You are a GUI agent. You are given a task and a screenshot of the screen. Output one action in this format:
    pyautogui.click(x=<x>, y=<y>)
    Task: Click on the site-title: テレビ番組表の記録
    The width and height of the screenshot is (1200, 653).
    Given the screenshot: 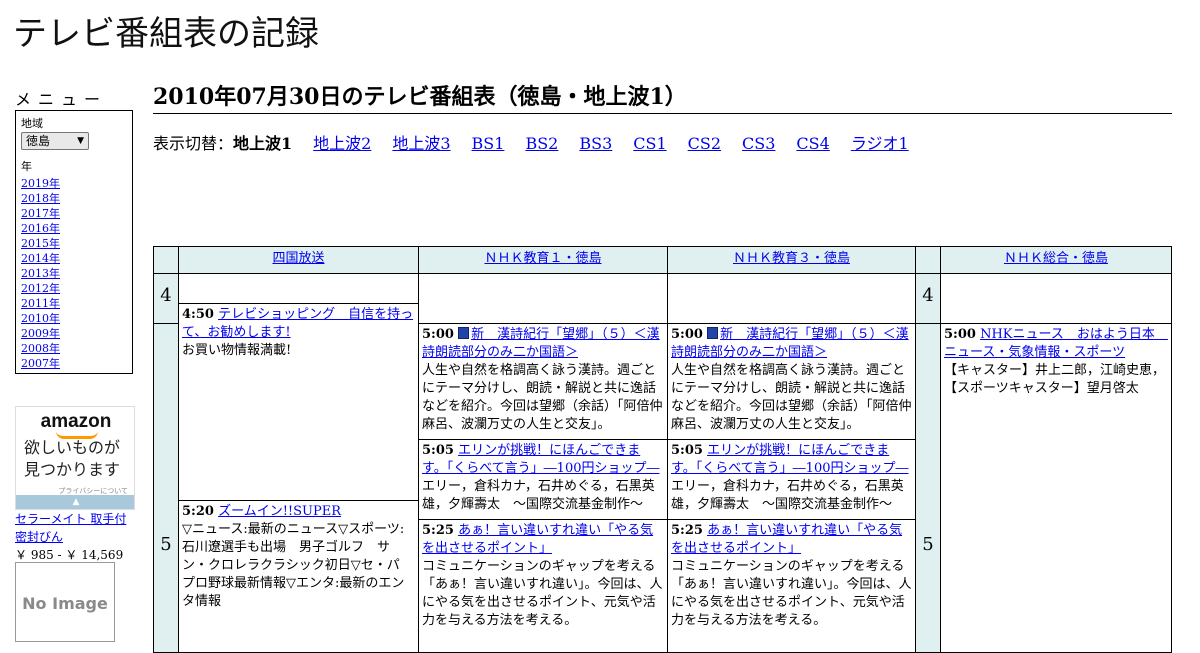 What is the action you would take?
    pyautogui.click(x=166, y=34)
    